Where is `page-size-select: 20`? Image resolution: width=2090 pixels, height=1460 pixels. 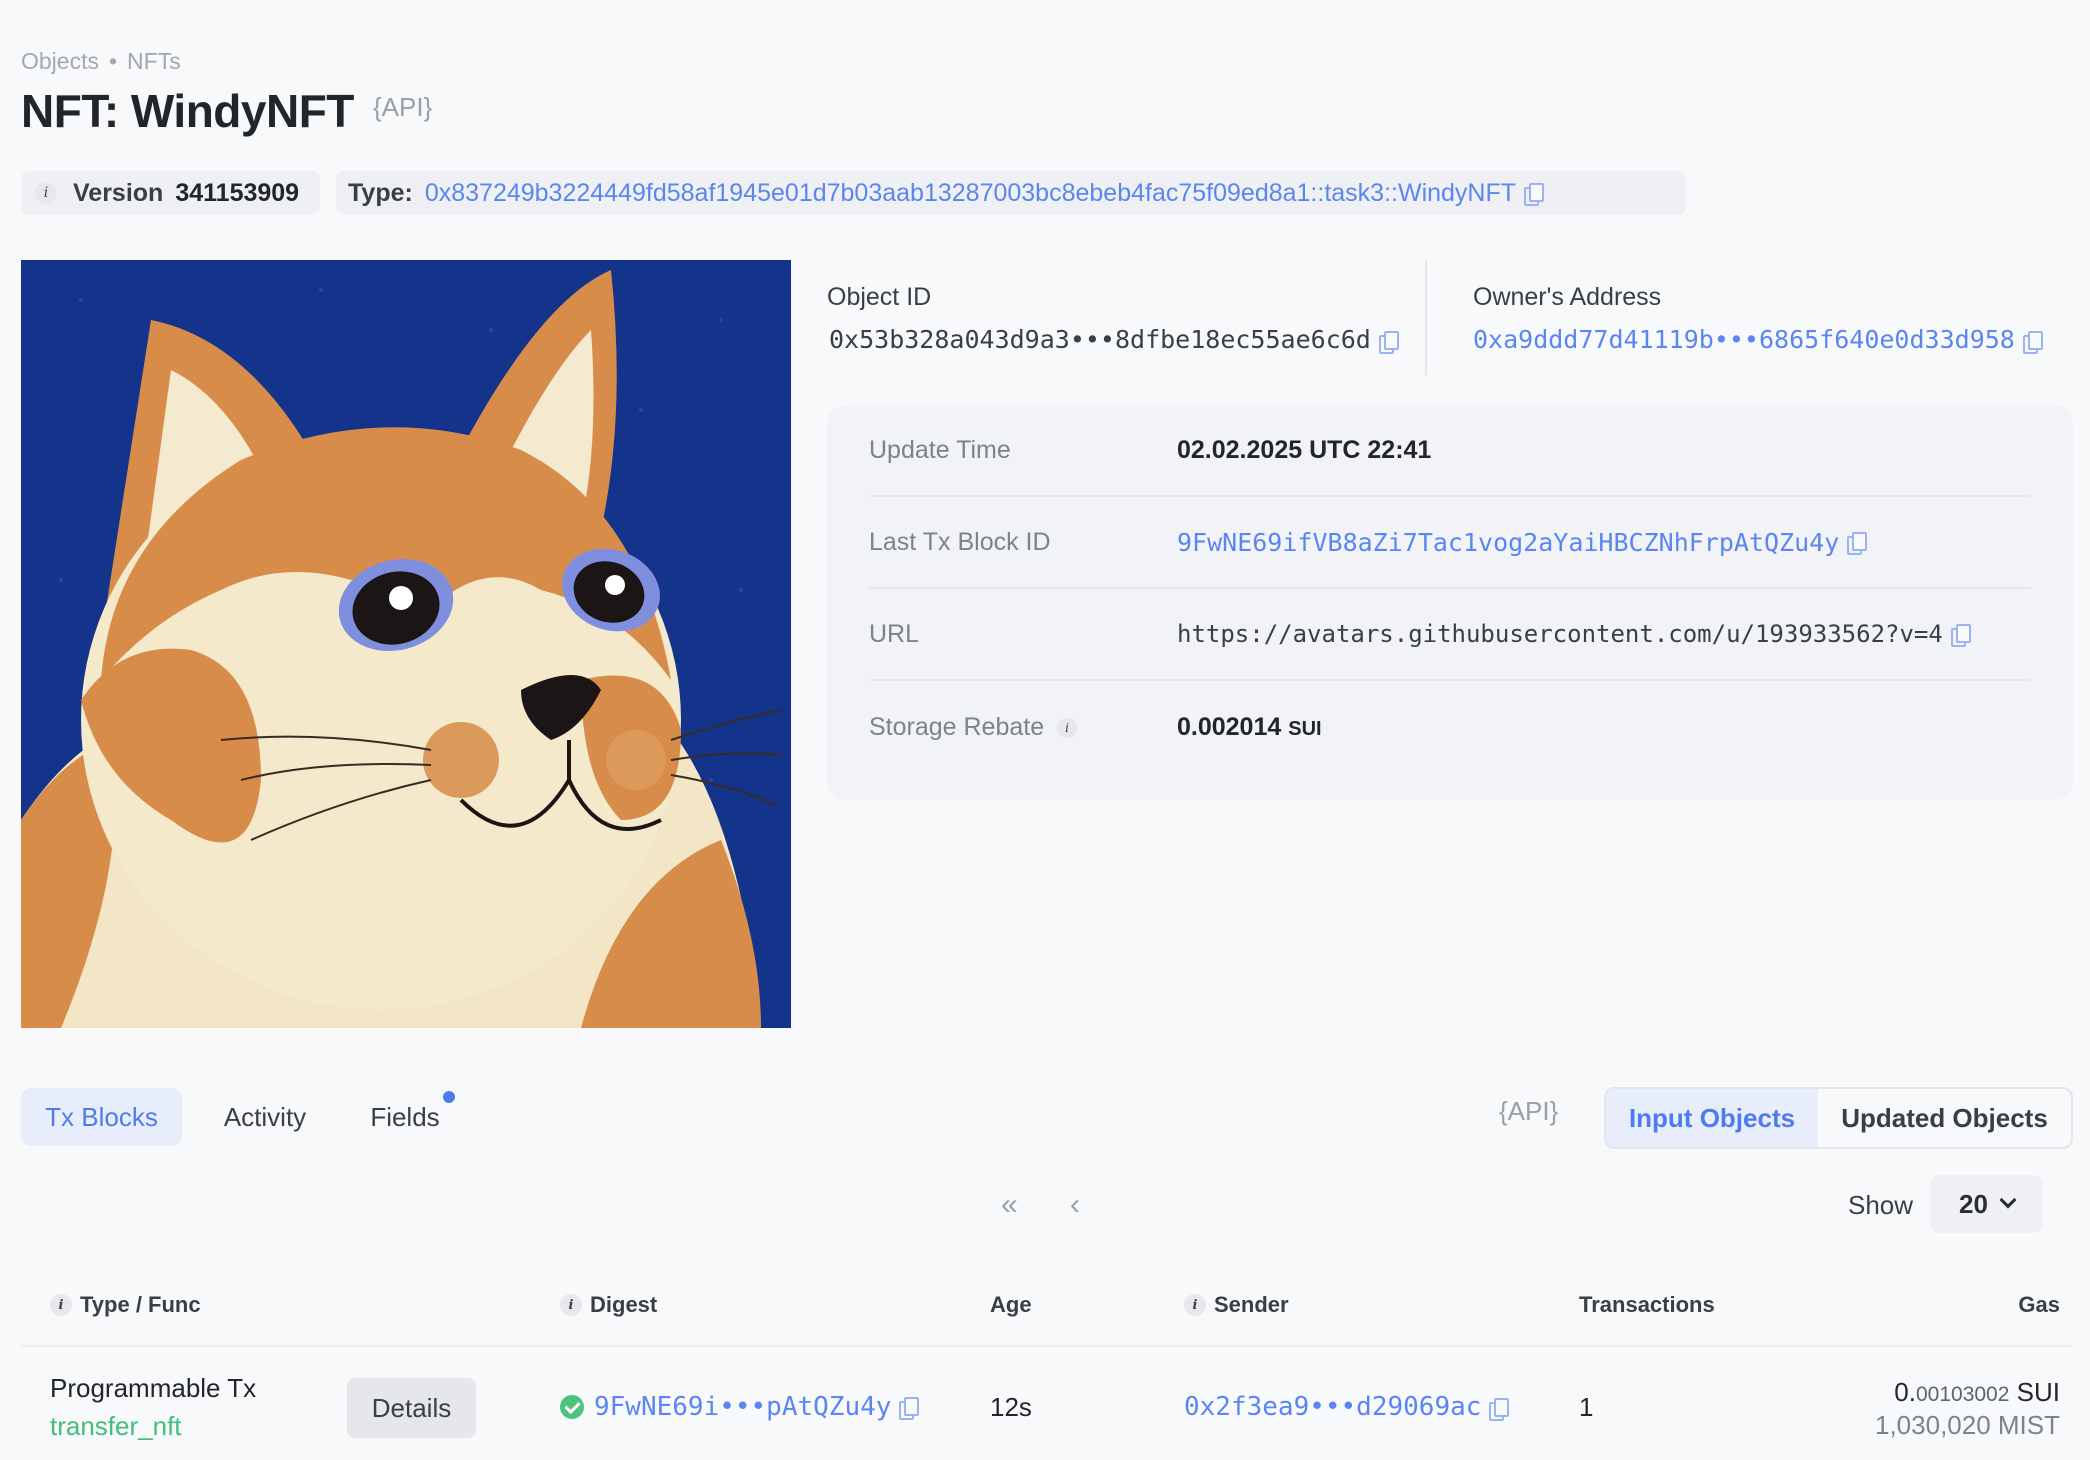 page-size-select: 20 is located at coordinates (1986, 1204).